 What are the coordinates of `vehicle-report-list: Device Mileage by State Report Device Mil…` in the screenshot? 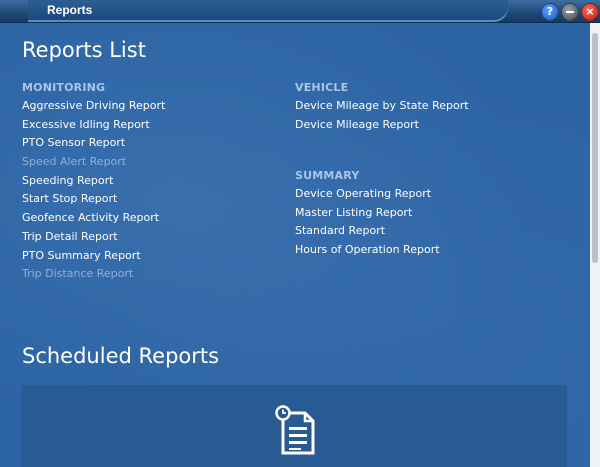 It's located at (382, 115).